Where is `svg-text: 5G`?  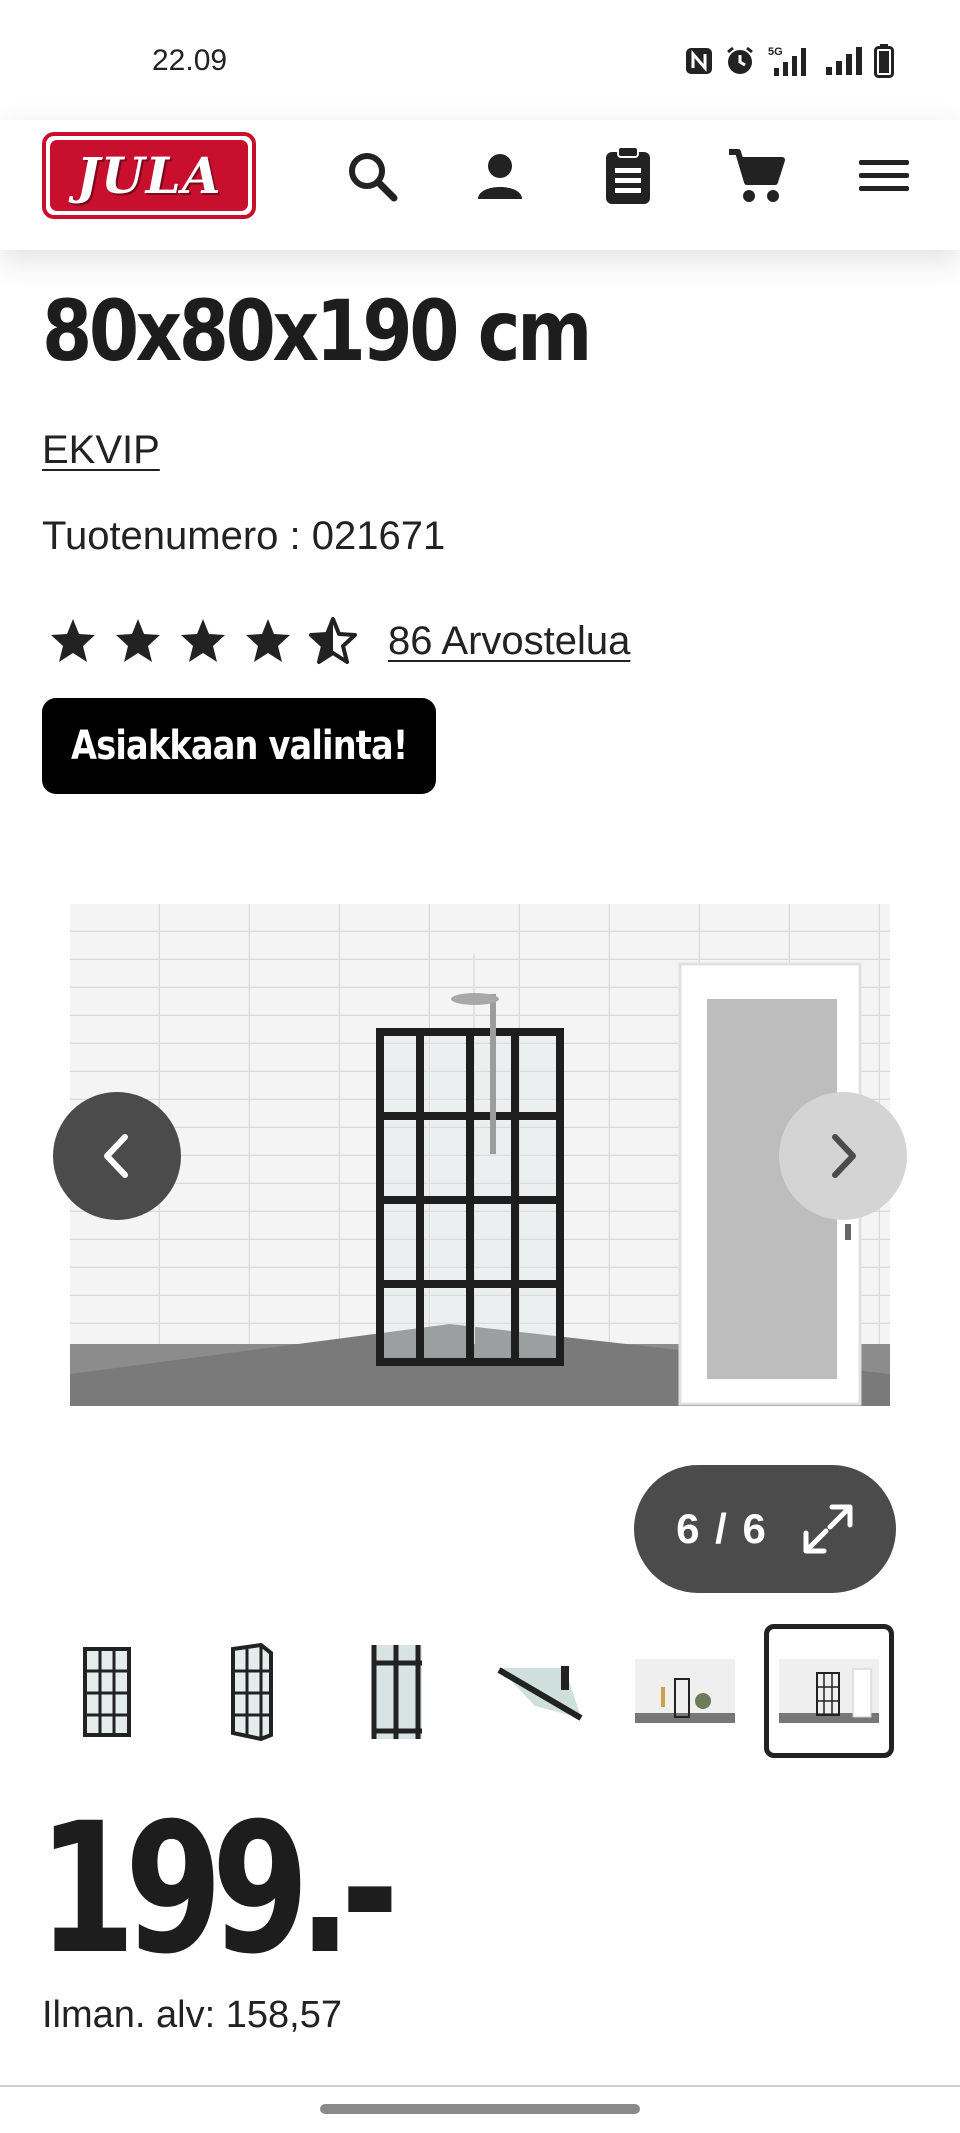 svg-text: 5G is located at coordinates (775, 52).